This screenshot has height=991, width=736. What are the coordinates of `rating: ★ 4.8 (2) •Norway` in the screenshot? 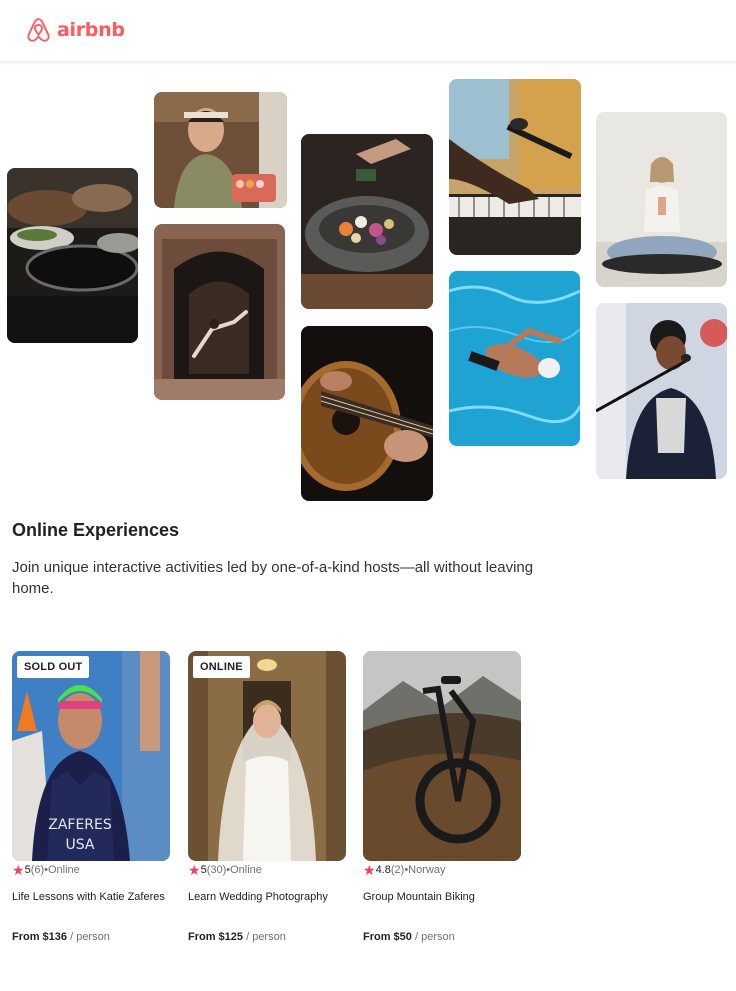 It's located at (442, 870).